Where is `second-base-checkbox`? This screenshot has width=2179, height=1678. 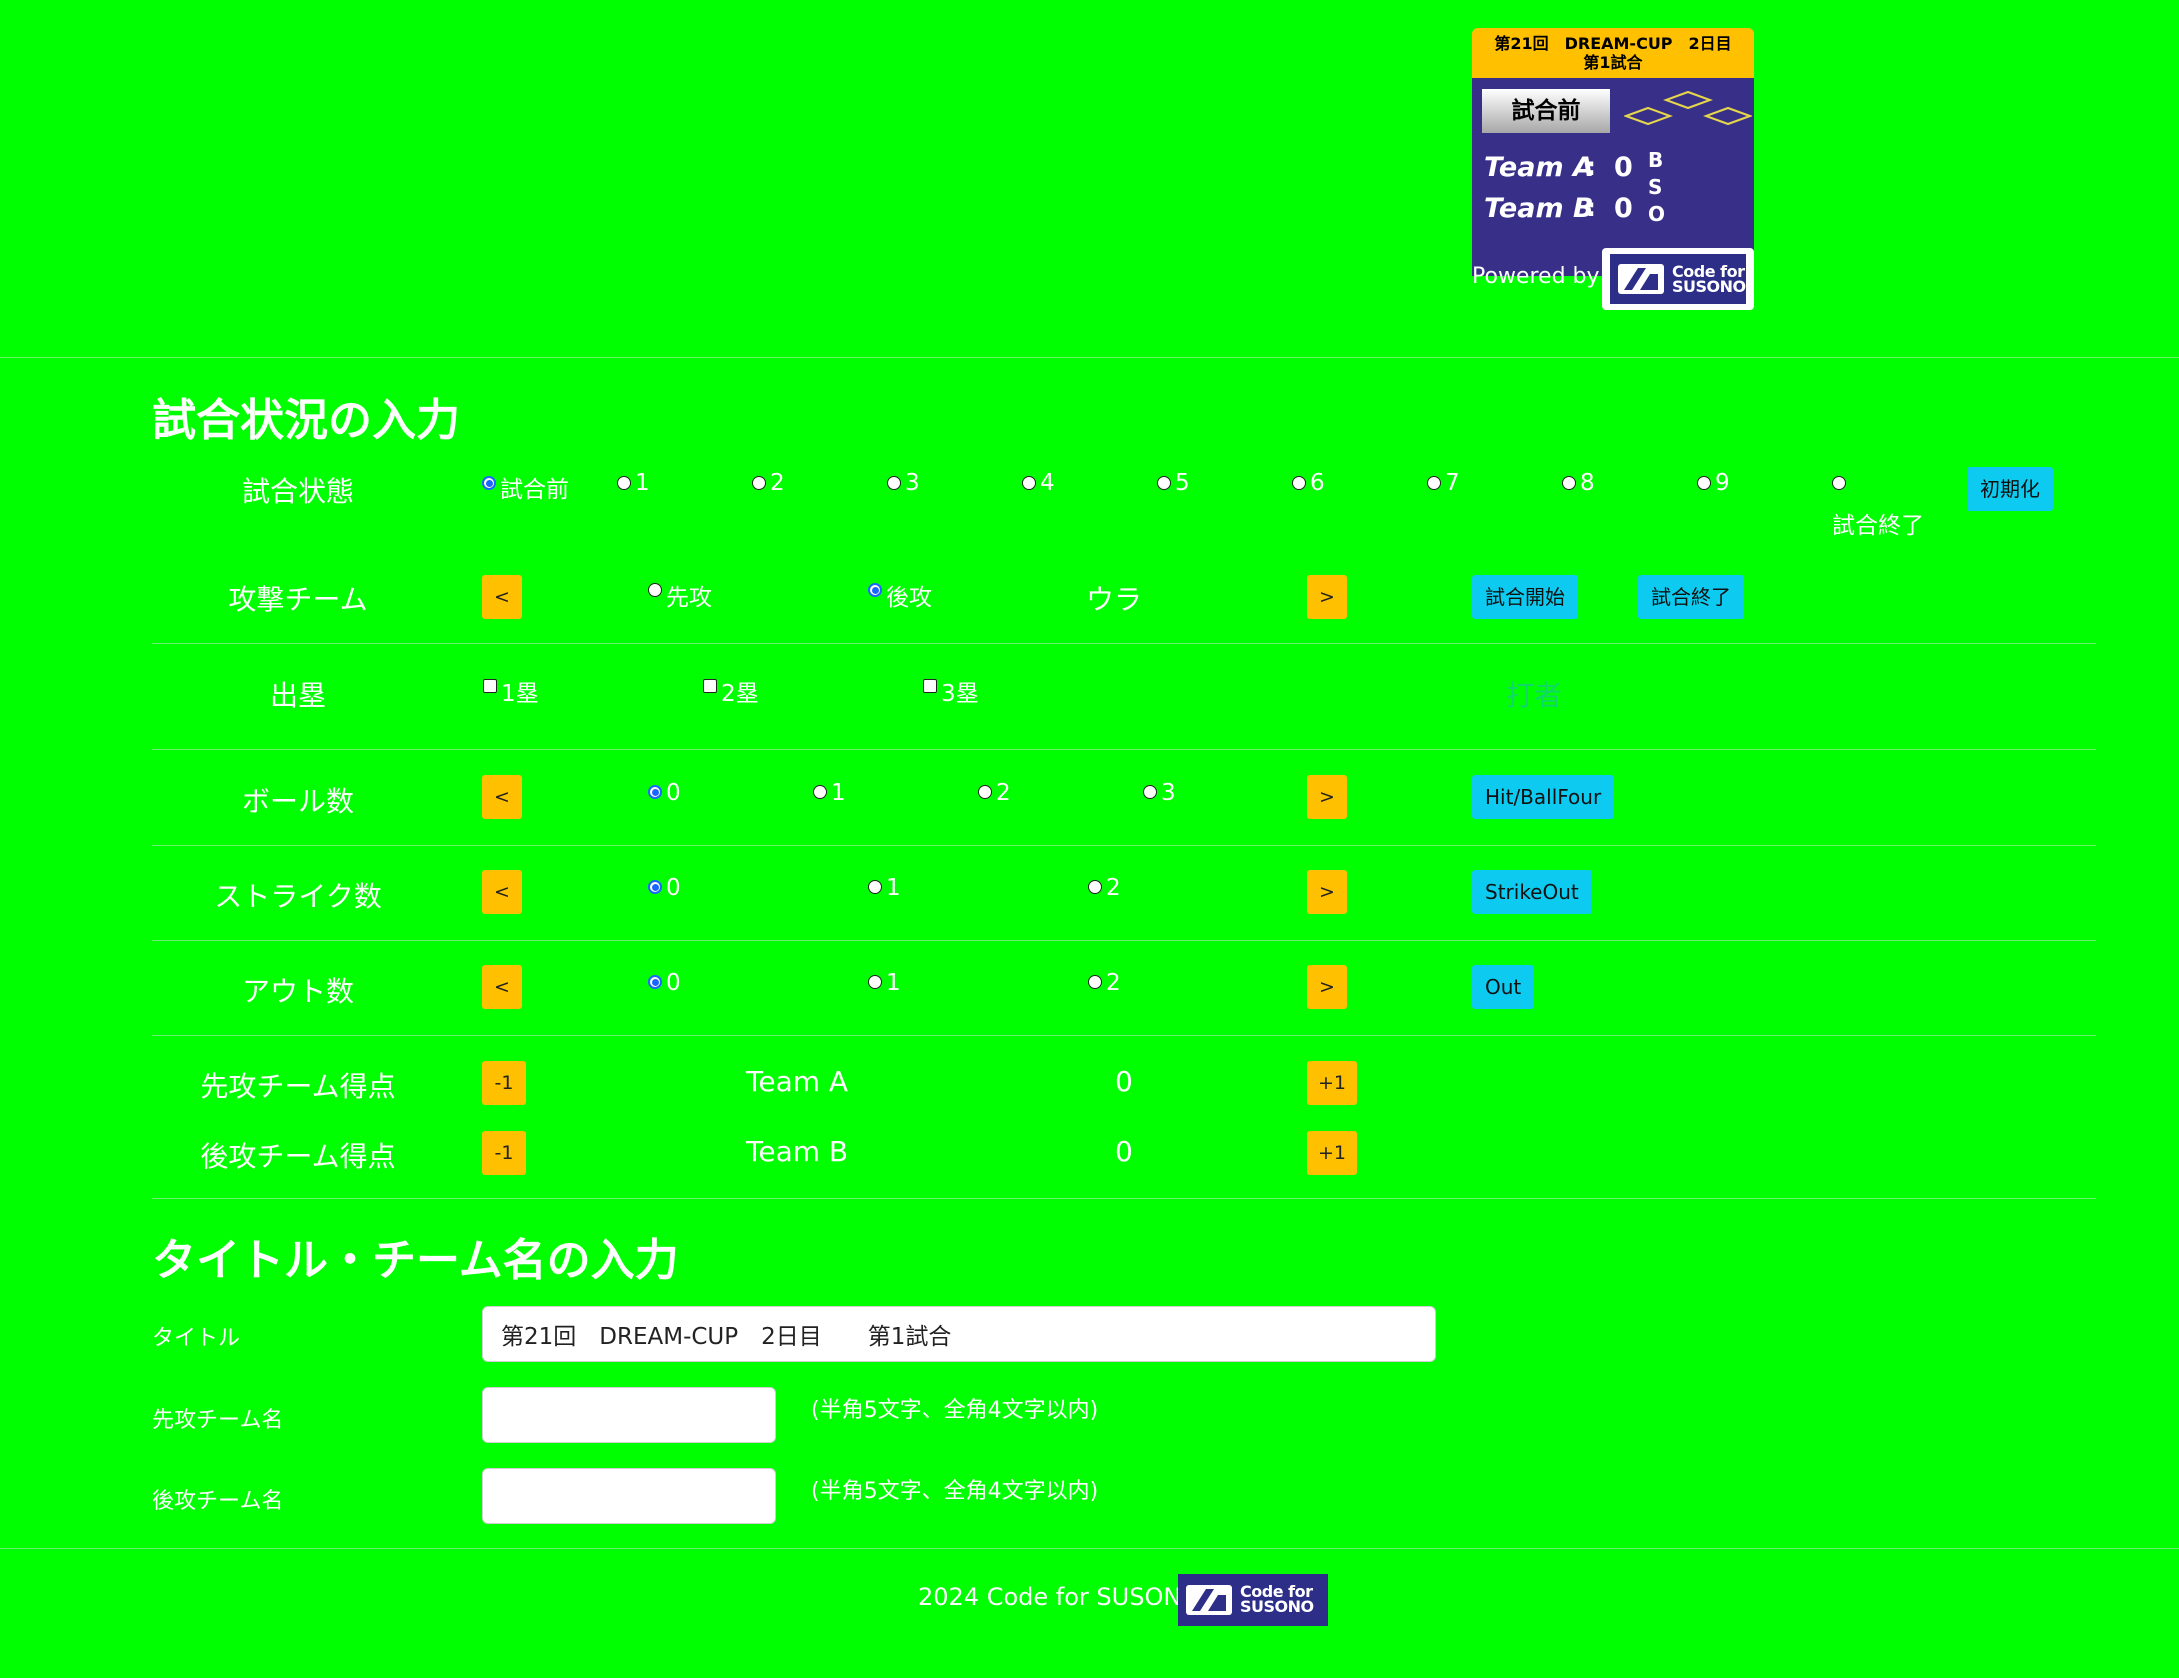 second-base-checkbox is located at coordinates (710, 686).